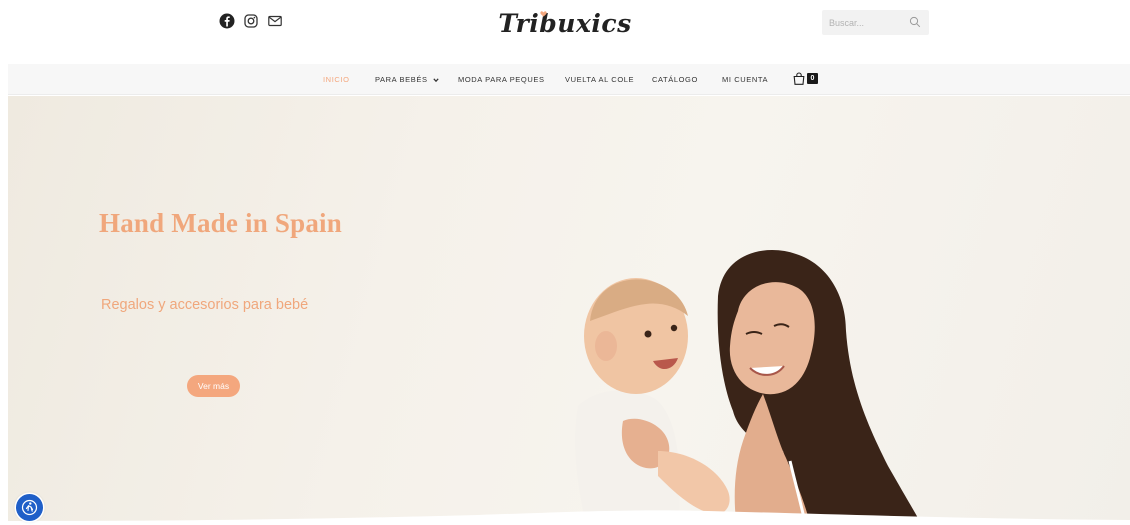 This screenshot has height=525, width=1130. Describe the element at coordinates (275, 21) in the screenshot. I see `mail-icon` at that location.